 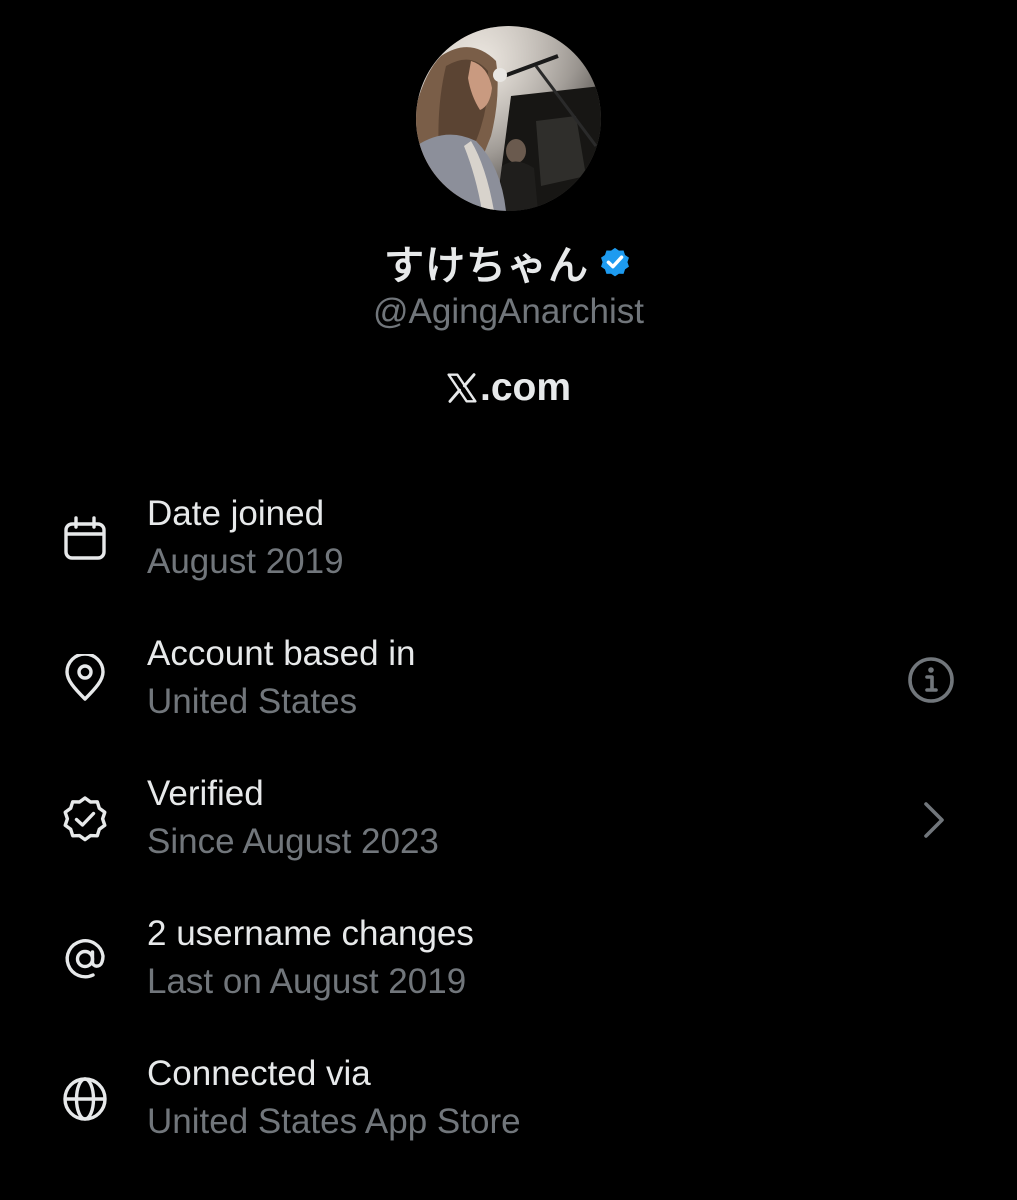 What do you see at coordinates (293, 841) in the screenshot?
I see `row-subtitle: Since August 2023` at bounding box center [293, 841].